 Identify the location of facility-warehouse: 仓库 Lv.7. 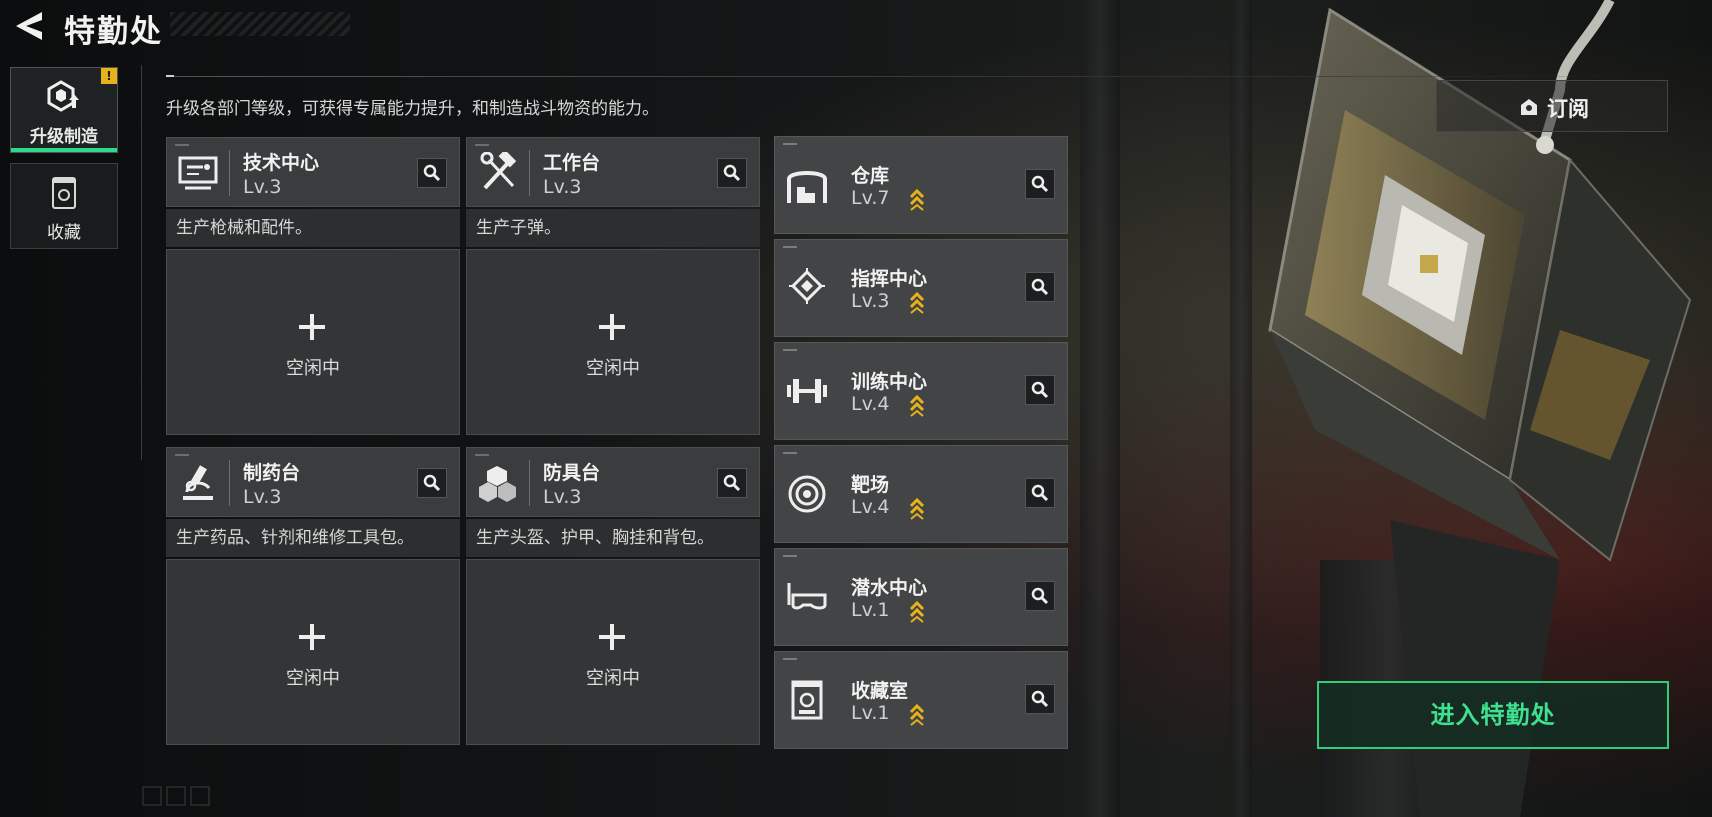
(921, 185).